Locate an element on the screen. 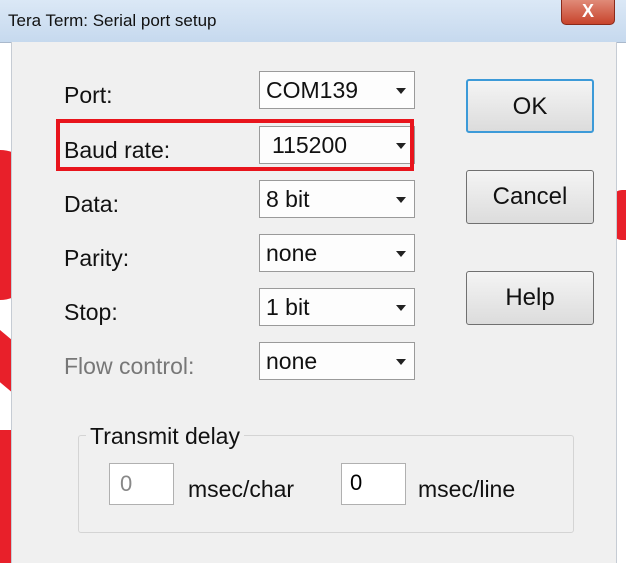  baud-rate-select: 115200 is located at coordinates (337, 145).